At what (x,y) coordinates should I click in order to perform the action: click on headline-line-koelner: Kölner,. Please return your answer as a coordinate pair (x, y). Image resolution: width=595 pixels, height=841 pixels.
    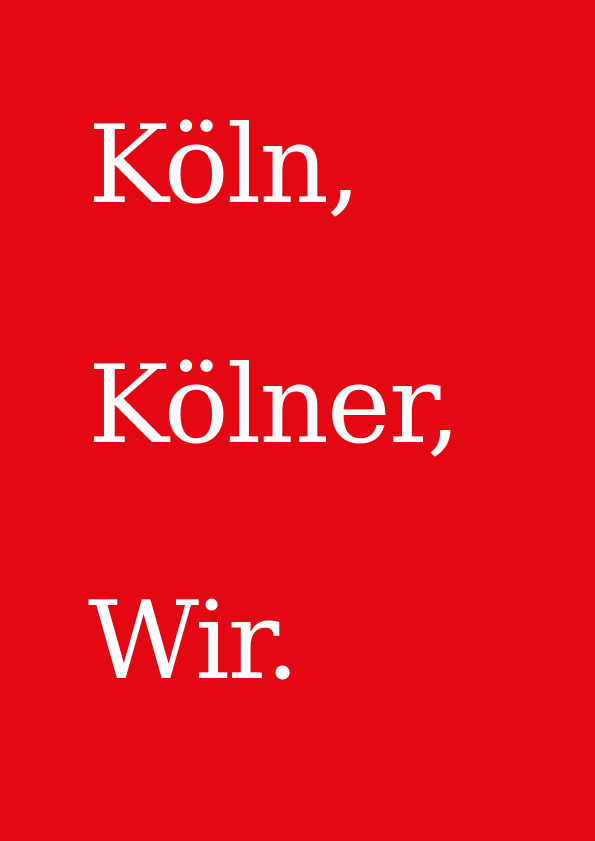
    Looking at the image, I should click on (274, 405).